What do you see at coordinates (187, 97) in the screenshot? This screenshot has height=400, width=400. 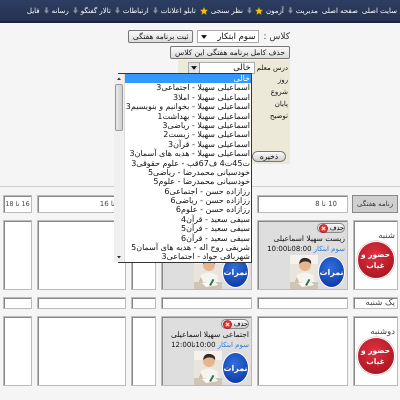 I see `dropdown-option: اسماعیلی سهیلا - املا3` at bounding box center [187, 97].